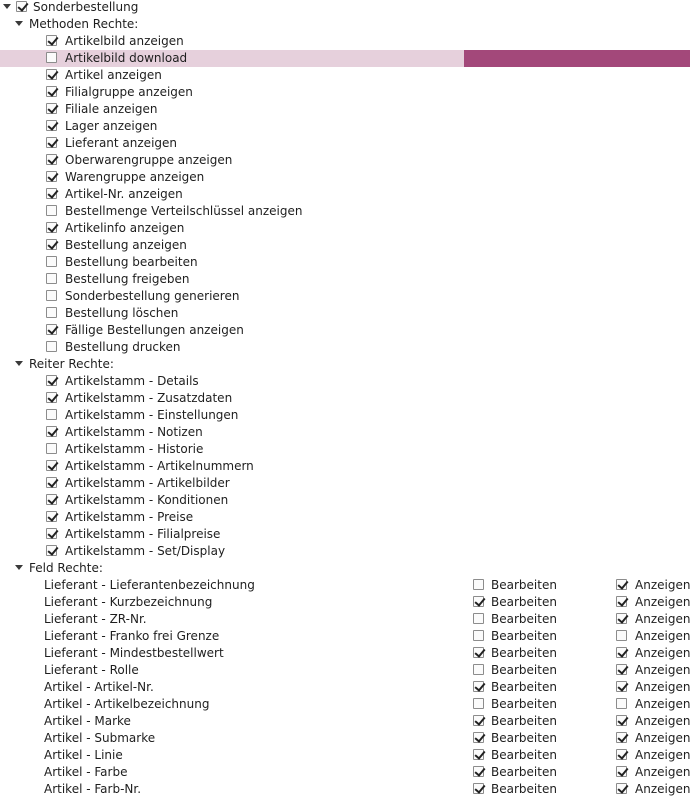 Image resolution: width=690 pixels, height=798 pixels. I want to click on permission-item: Oberwarengruppe anzeigen, so click(345, 160).